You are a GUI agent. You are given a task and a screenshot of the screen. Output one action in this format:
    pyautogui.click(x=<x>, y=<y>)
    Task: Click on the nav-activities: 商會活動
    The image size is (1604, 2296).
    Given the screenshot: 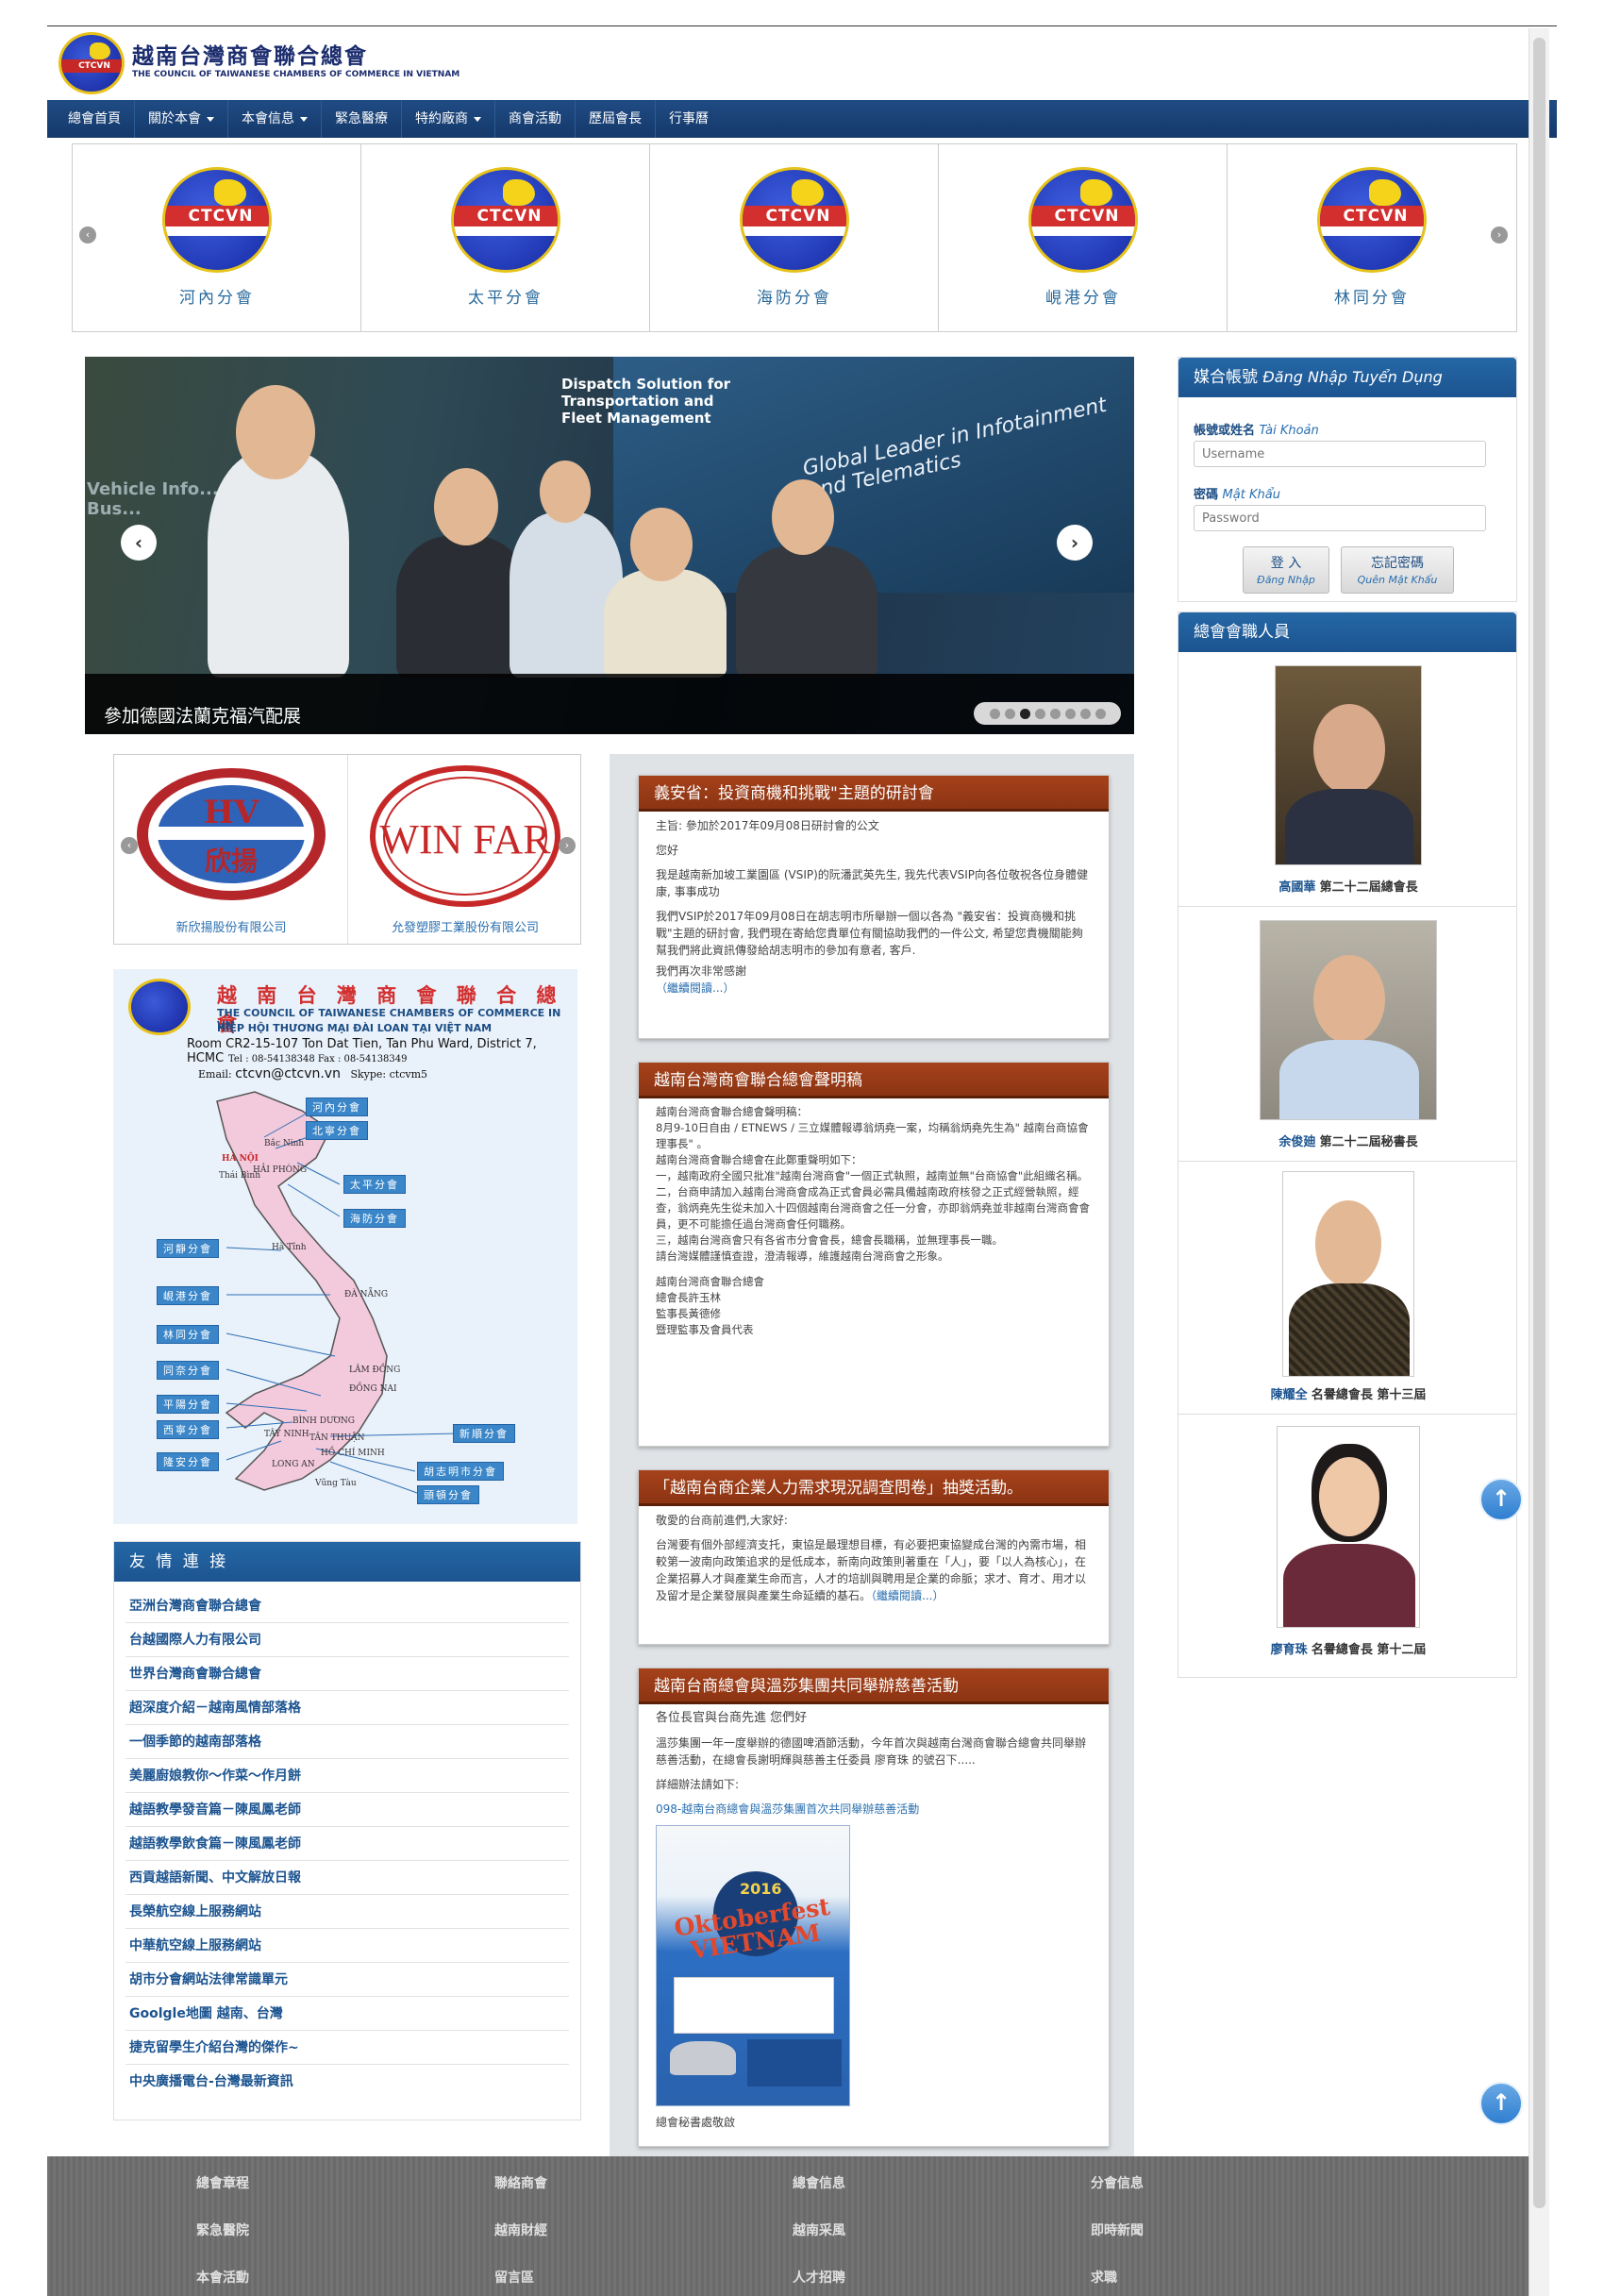 What is the action you would take?
    pyautogui.click(x=535, y=119)
    